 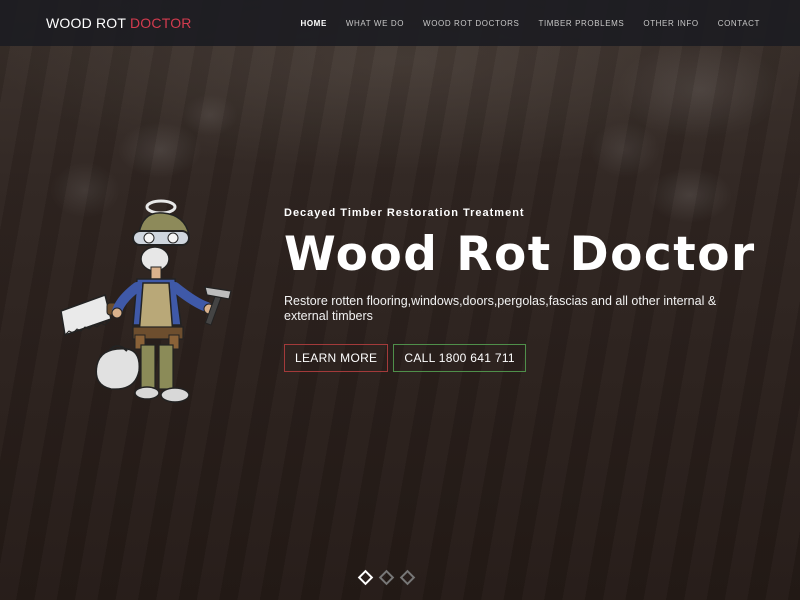 What do you see at coordinates (404, 213) in the screenshot?
I see `hero-eyebrow: Decayed Timber Restoration Treatment` at bounding box center [404, 213].